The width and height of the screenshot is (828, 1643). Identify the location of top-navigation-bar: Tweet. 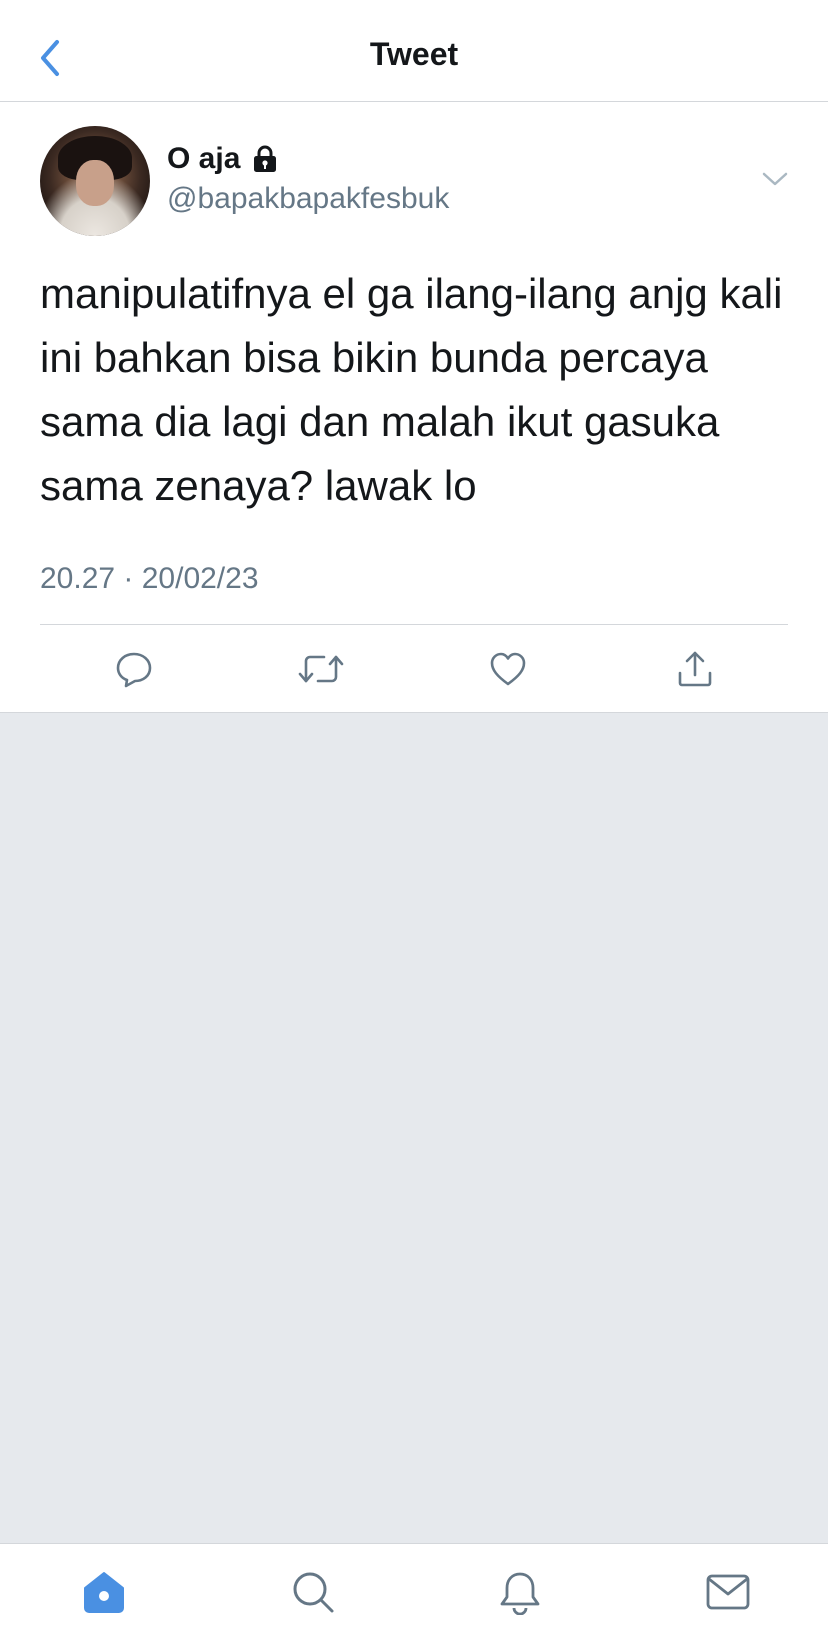
(414, 51).